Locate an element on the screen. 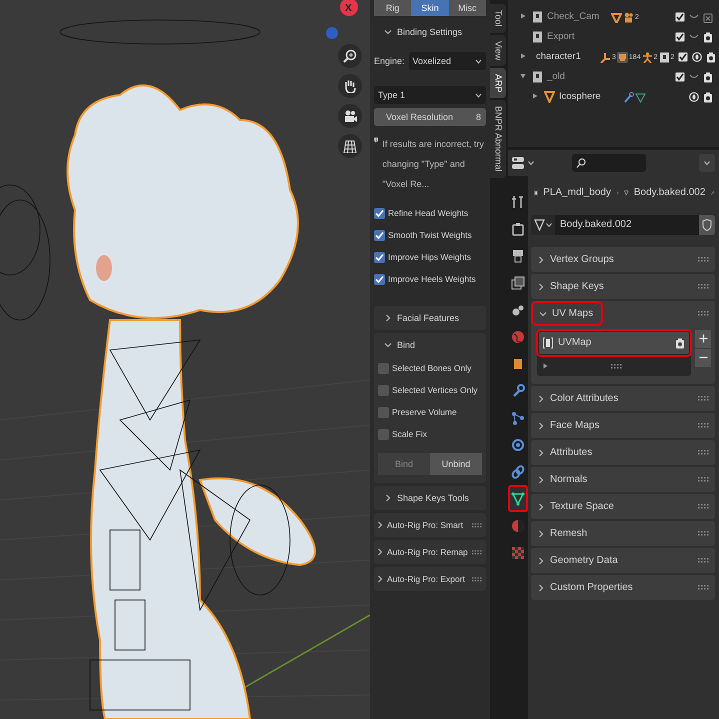 The image size is (719, 719). panel-header: Remesh is located at coordinates (559, 534).